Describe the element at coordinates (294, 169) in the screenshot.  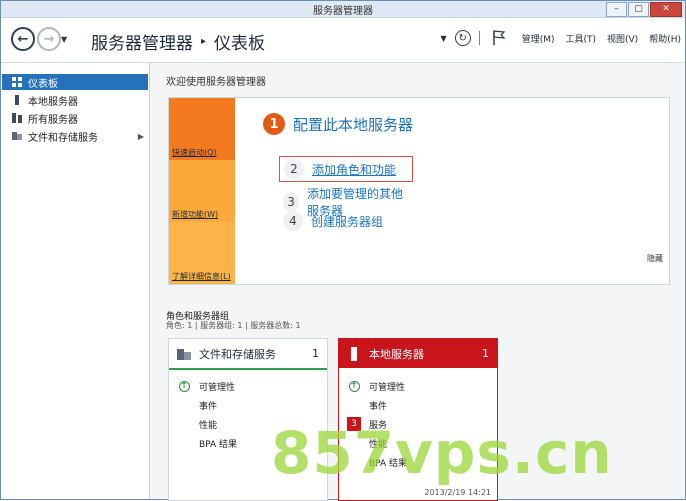
I see `step-number: 2` at that location.